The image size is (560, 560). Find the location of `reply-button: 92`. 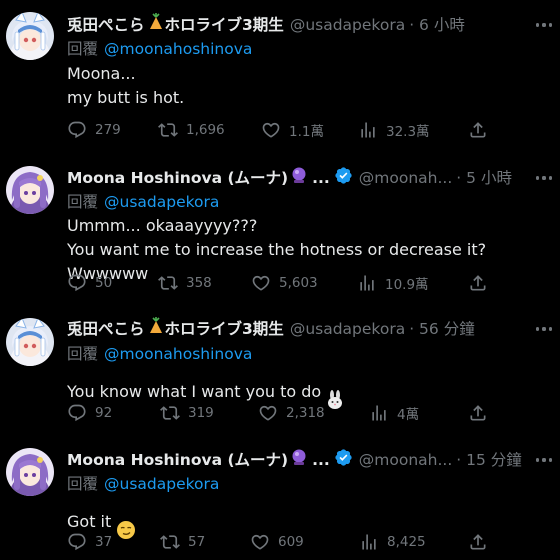

reply-button: 92 is located at coordinates (89, 413).